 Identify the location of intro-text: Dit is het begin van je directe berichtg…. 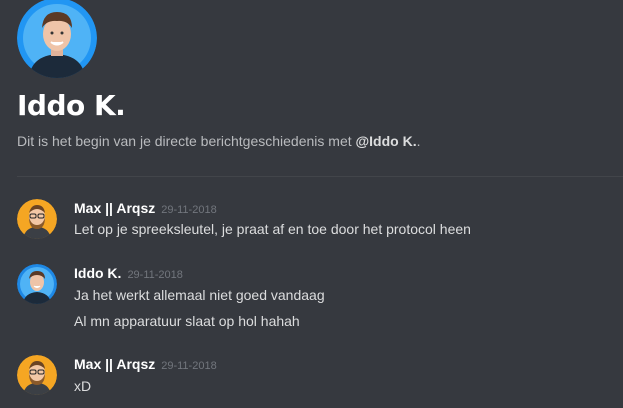
(186, 141).